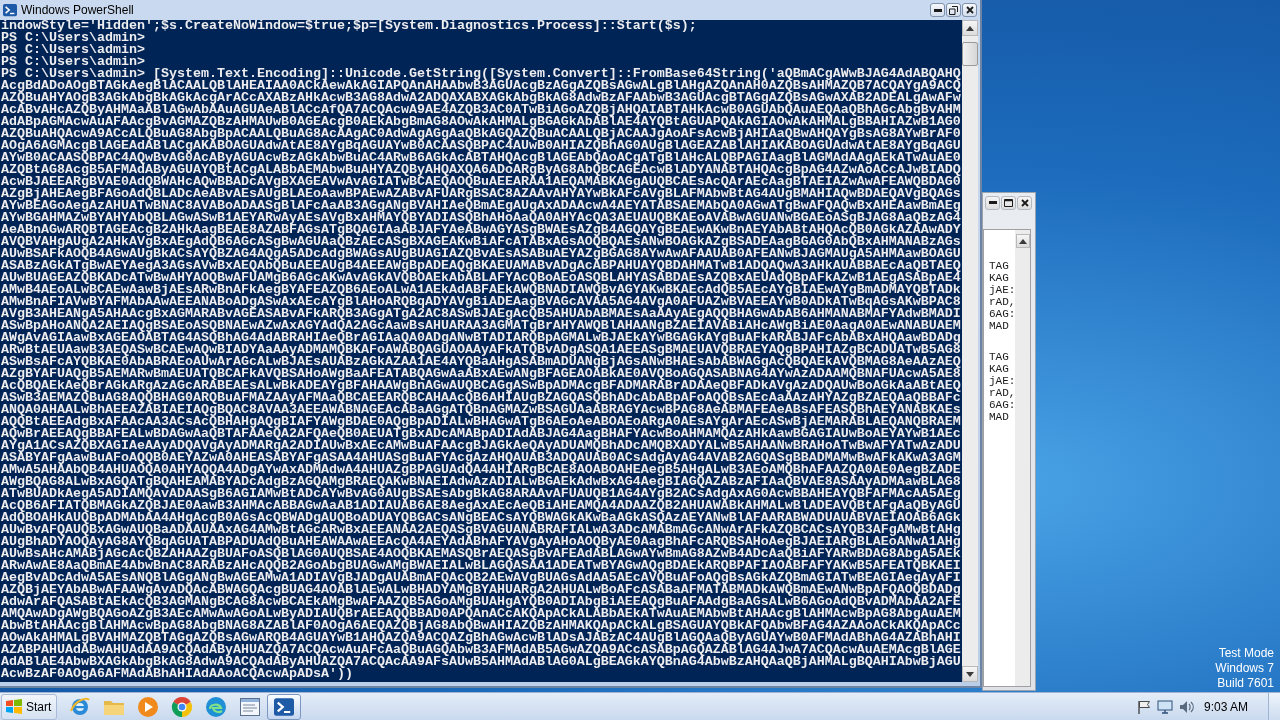  I want to click on console-line: AYwB0ACAASQBPAC4AQwBvAG0AcAByAGUAcwBzAGkAbwBuAC4ARwB6AGkAcABTAHQAcgBlAGEAbQAoACgATgBlAHcALQBPAGIAagBlAGMAdAAgAEkATwAuAE0, so click(480, 158).